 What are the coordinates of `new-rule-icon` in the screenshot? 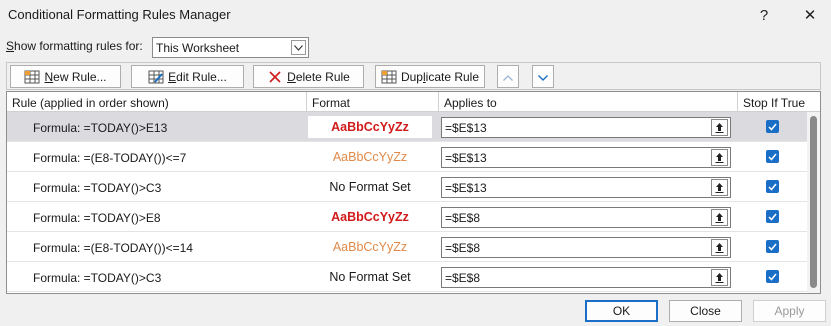 It's located at (32, 77).